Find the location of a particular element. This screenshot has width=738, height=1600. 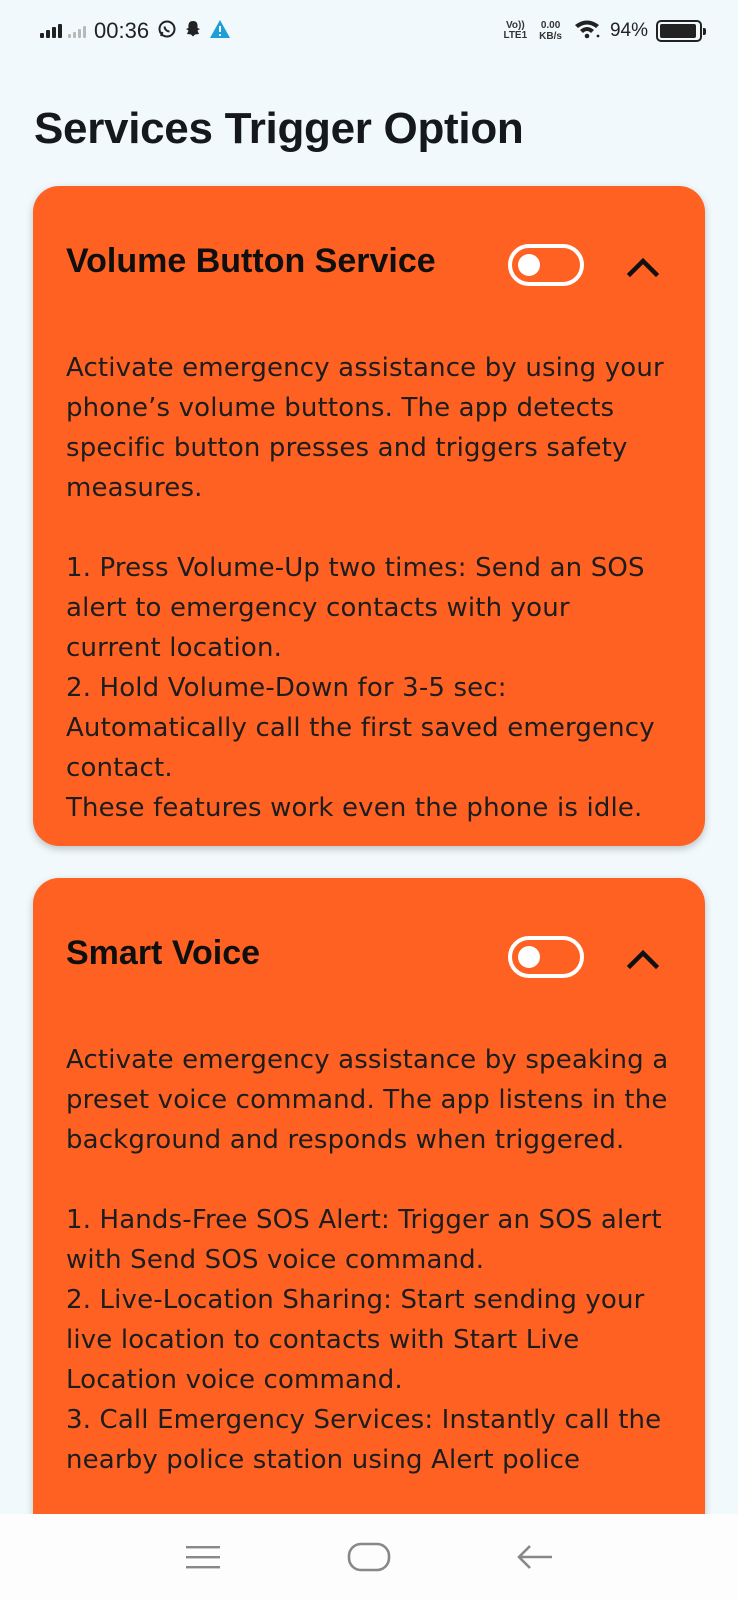

status-bar: 00:36 Vo)) LTE1 0.00 KB/s 94% is located at coordinates (369, 31).